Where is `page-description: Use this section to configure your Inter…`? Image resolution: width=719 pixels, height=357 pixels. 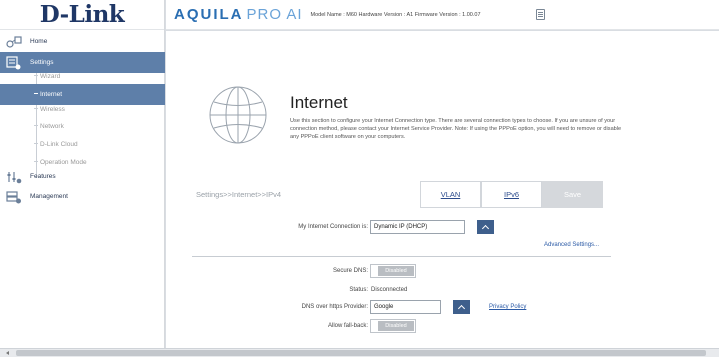 page-description: Use this section to configure your Inter… is located at coordinates (456, 129).